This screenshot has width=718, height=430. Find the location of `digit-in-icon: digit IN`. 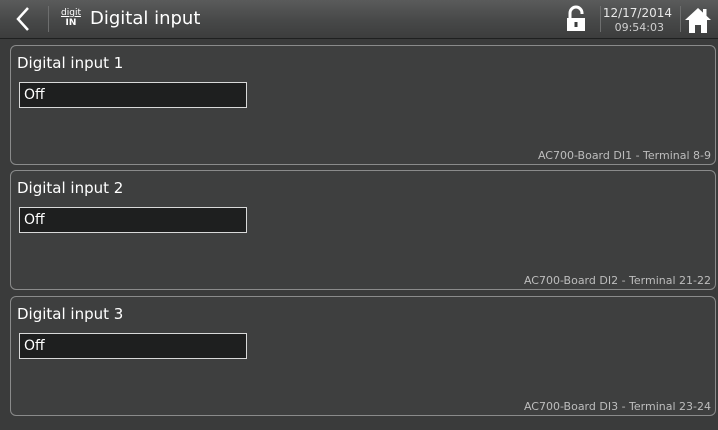

digit-in-icon: digit IN is located at coordinates (71, 18).